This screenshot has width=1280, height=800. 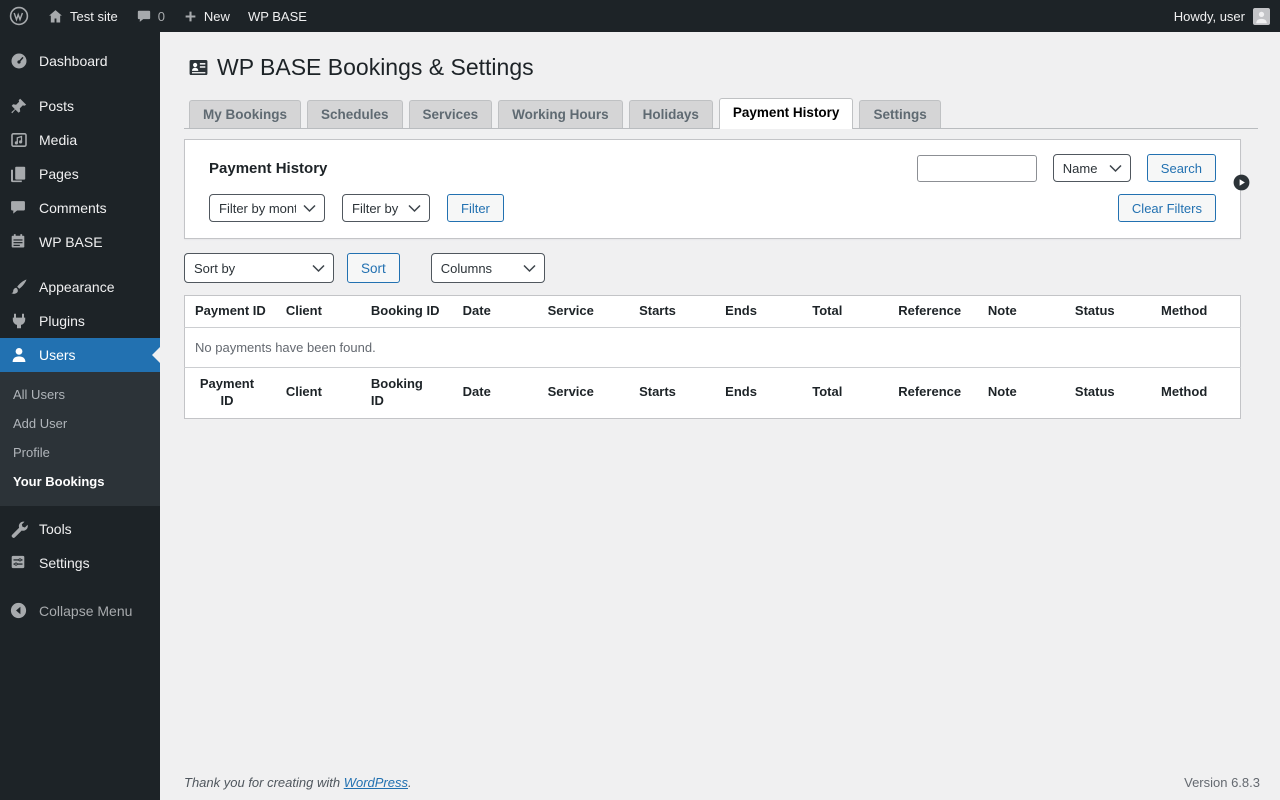 What do you see at coordinates (80, 140) in the screenshot?
I see `sidebar-item-media: Media` at bounding box center [80, 140].